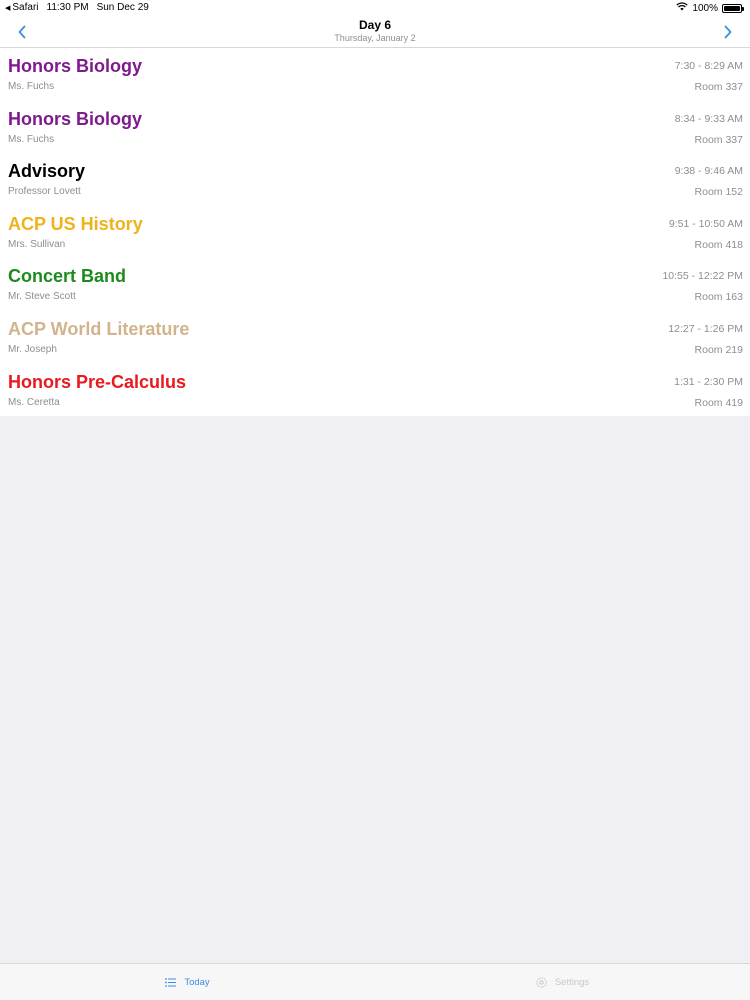 This screenshot has width=750, height=1000. I want to click on page-subtitle: Thursday, January 2, so click(375, 38).